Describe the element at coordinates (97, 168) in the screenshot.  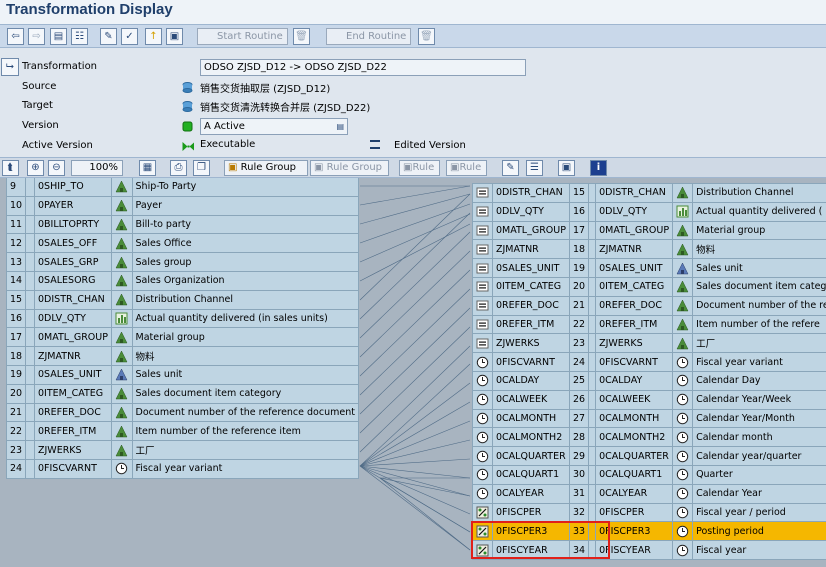
I see `zoom-field: 100%` at that location.